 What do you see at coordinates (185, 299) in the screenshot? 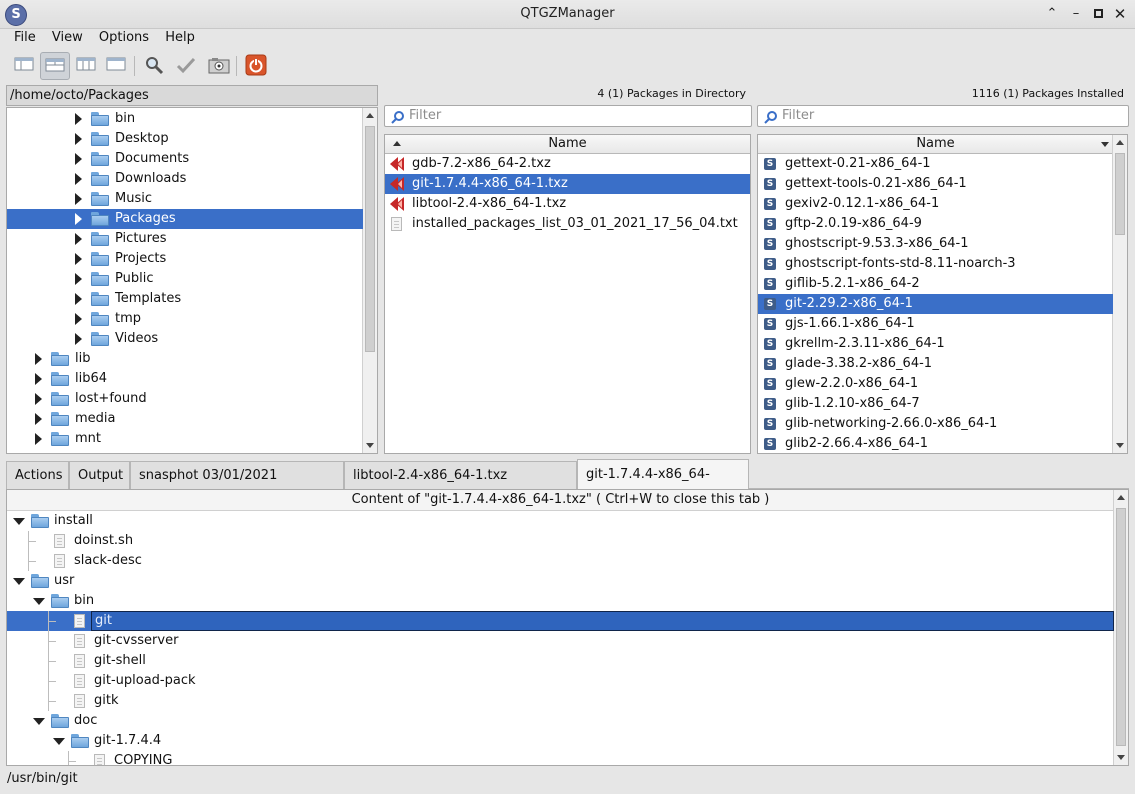
I see `tree-item: Templates` at bounding box center [185, 299].